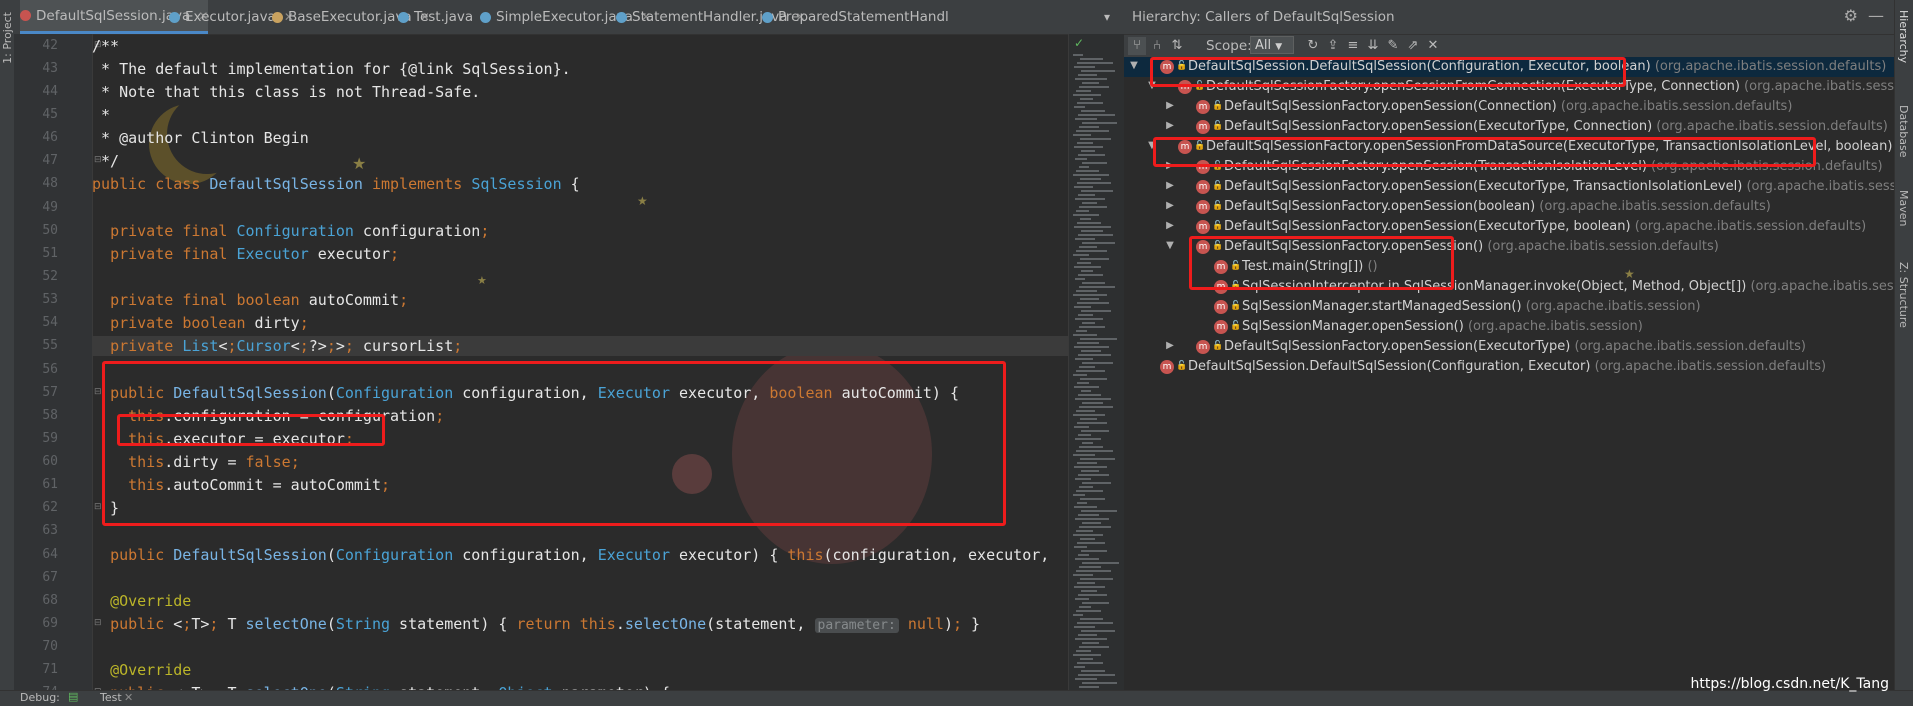  What do you see at coordinates (7, 345) in the screenshot?
I see `project-tool-strip: 1: Project` at bounding box center [7, 345].